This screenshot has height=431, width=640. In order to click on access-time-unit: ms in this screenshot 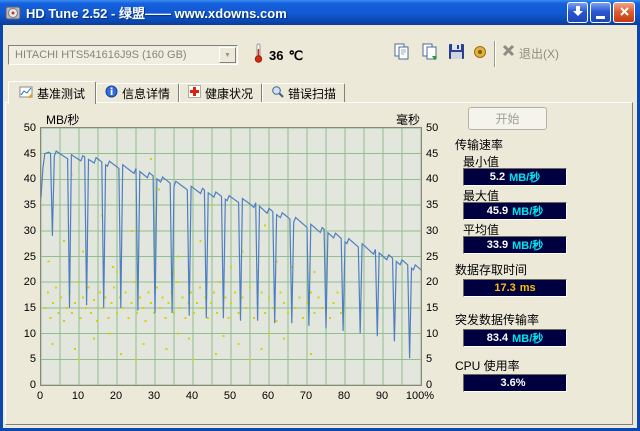, I will do `click(527, 288)`.